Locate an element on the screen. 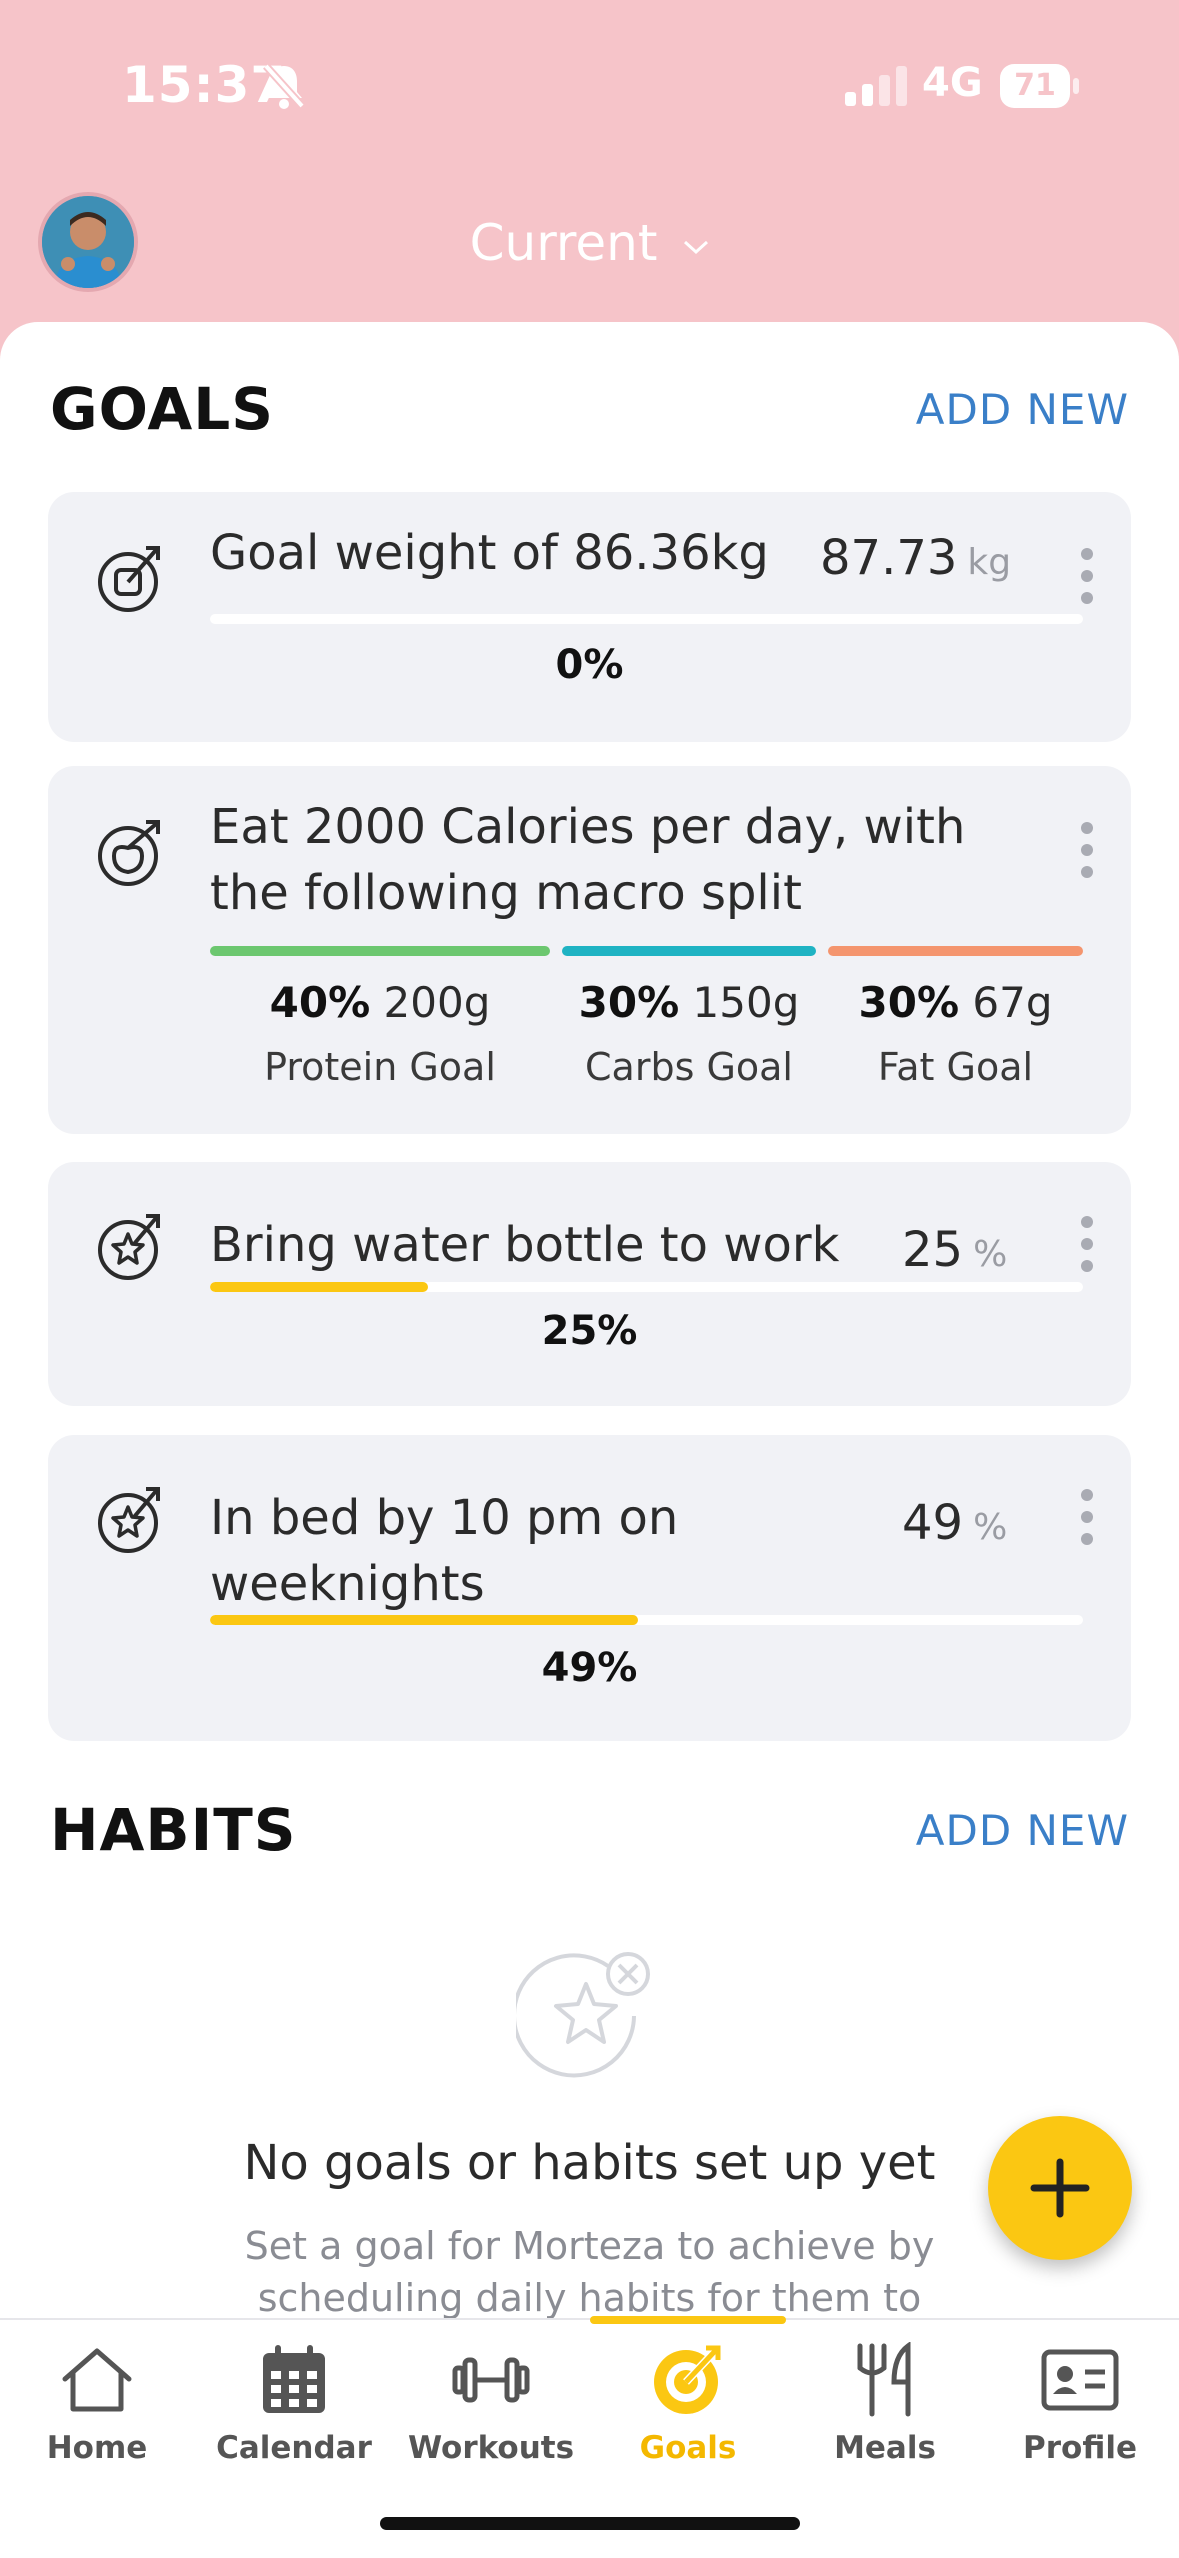 Image resolution: width=1179 pixels, height=2558 pixels. goal-weight-icon is located at coordinates (129, 579).